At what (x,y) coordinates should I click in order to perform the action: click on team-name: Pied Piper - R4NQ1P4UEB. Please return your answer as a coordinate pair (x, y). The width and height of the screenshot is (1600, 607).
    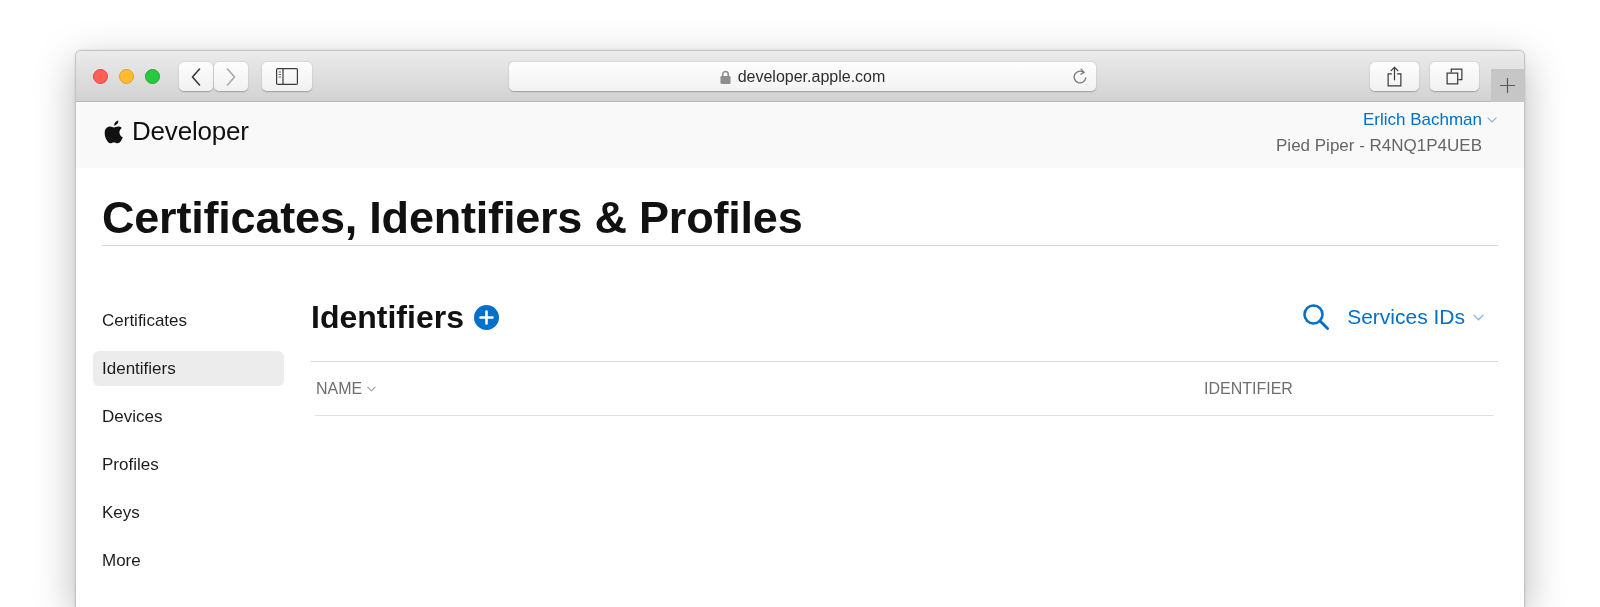
    Looking at the image, I should click on (1379, 146).